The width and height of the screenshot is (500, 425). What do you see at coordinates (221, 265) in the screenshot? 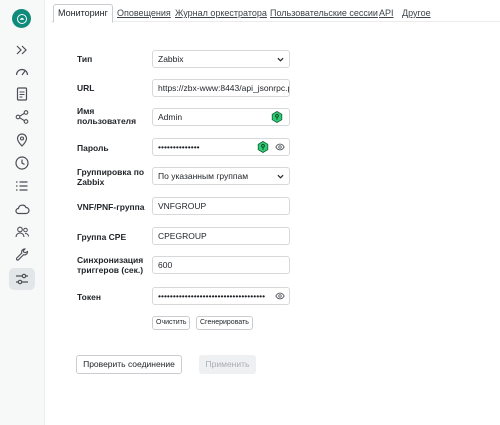
I see `trigger-sync-input: 600` at bounding box center [221, 265].